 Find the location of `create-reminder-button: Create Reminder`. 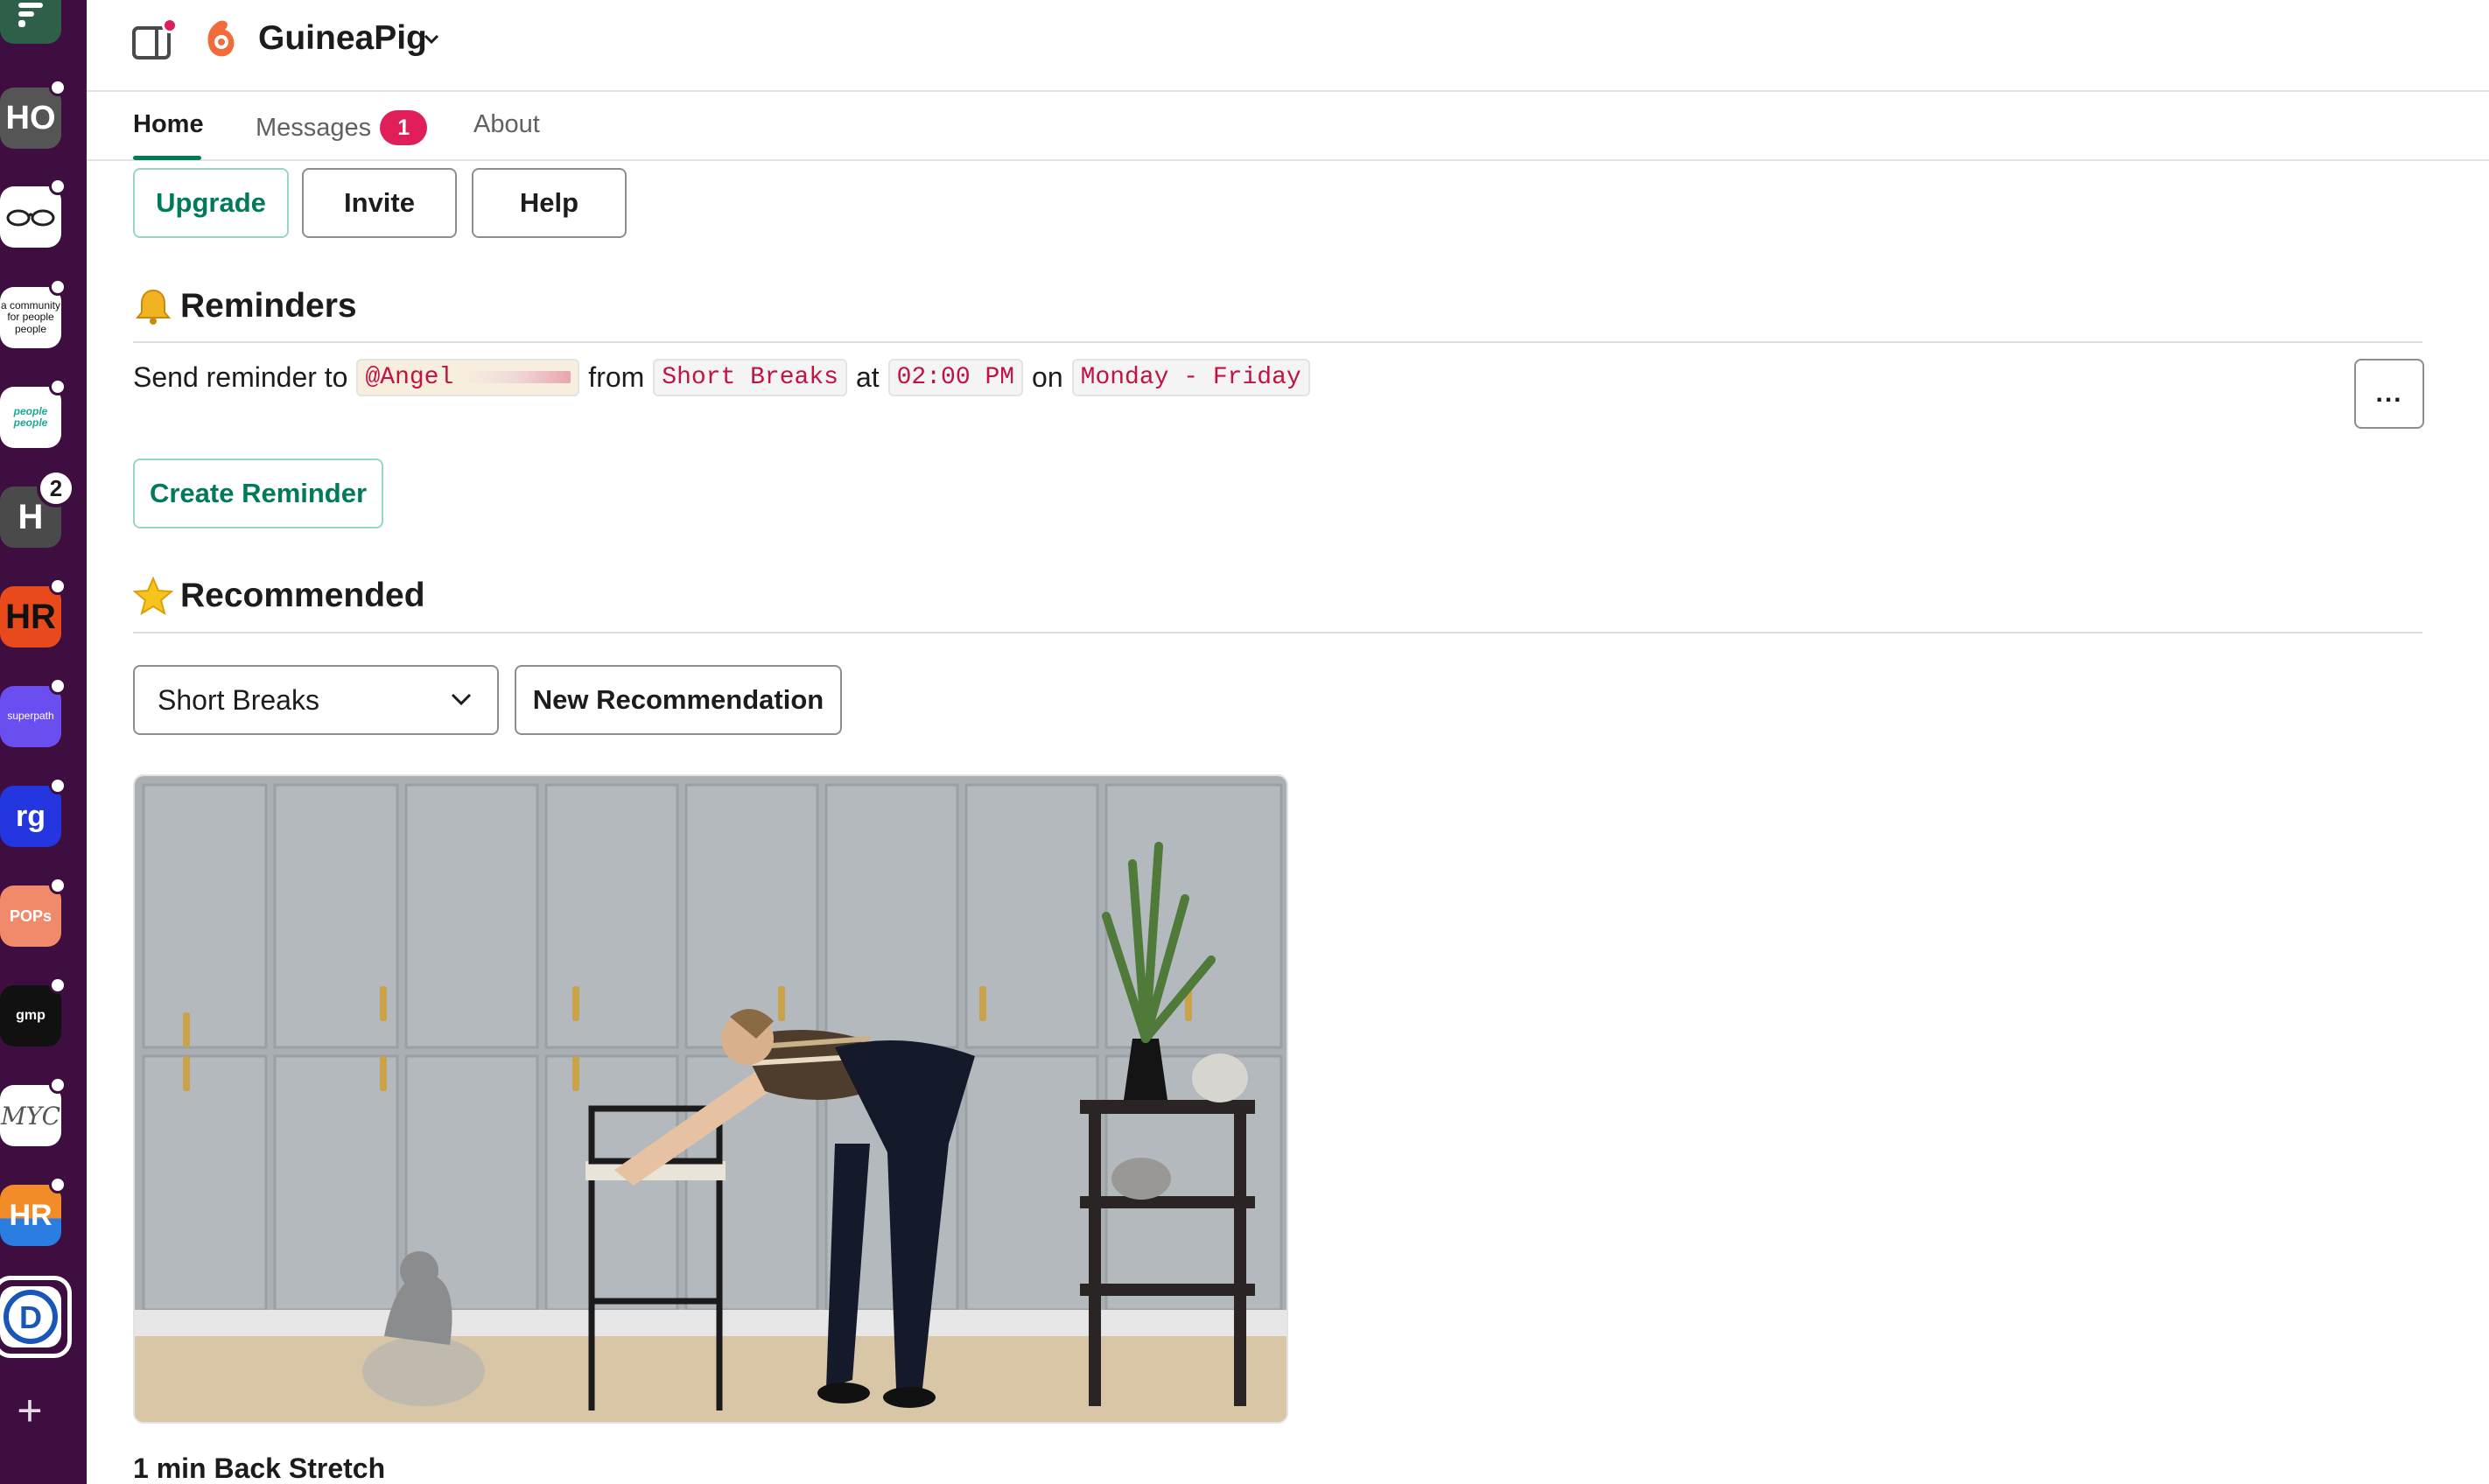

create-reminder-button: Create Reminder is located at coordinates (258, 493).